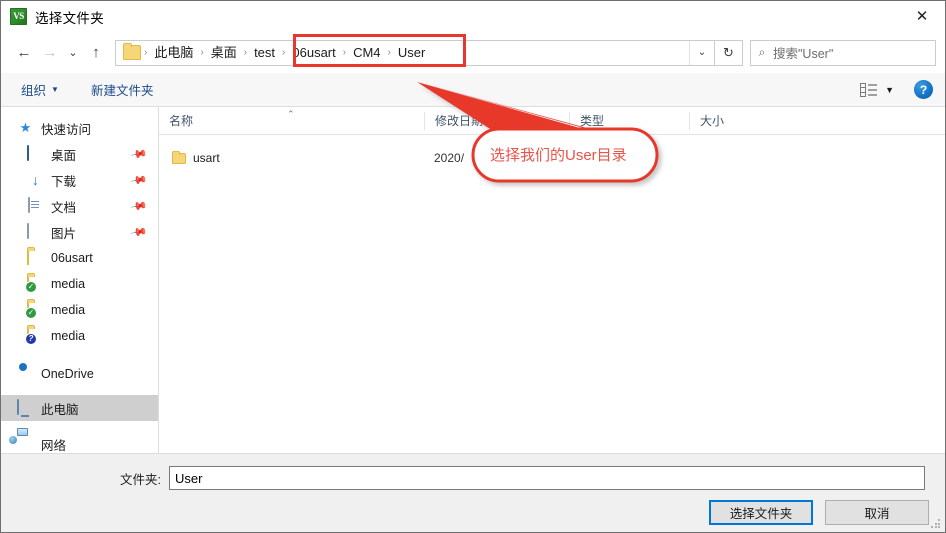 The width and height of the screenshot is (946, 533). I want to click on vs-app-icon-label: VS, so click(18, 16).